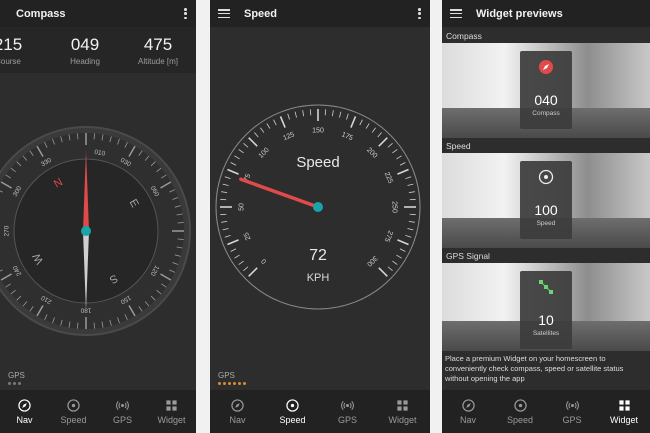 The width and height of the screenshot is (650, 433). Describe the element at coordinates (318, 255) in the screenshot. I see `speed-value: 72` at that location.